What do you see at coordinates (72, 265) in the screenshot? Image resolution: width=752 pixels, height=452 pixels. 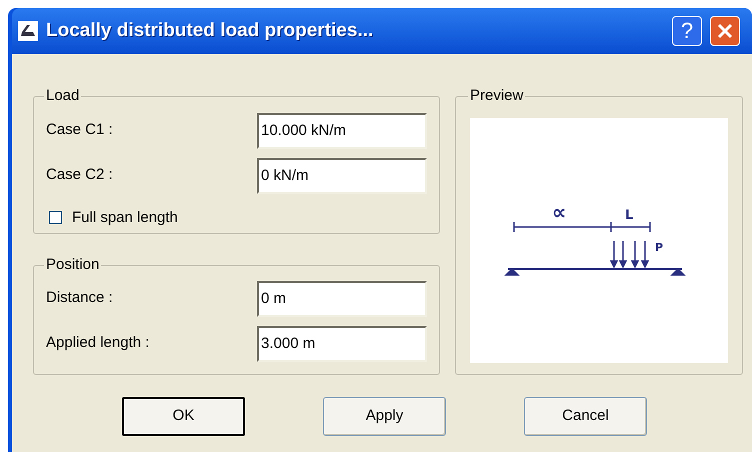 I see `group-title: Position` at bounding box center [72, 265].